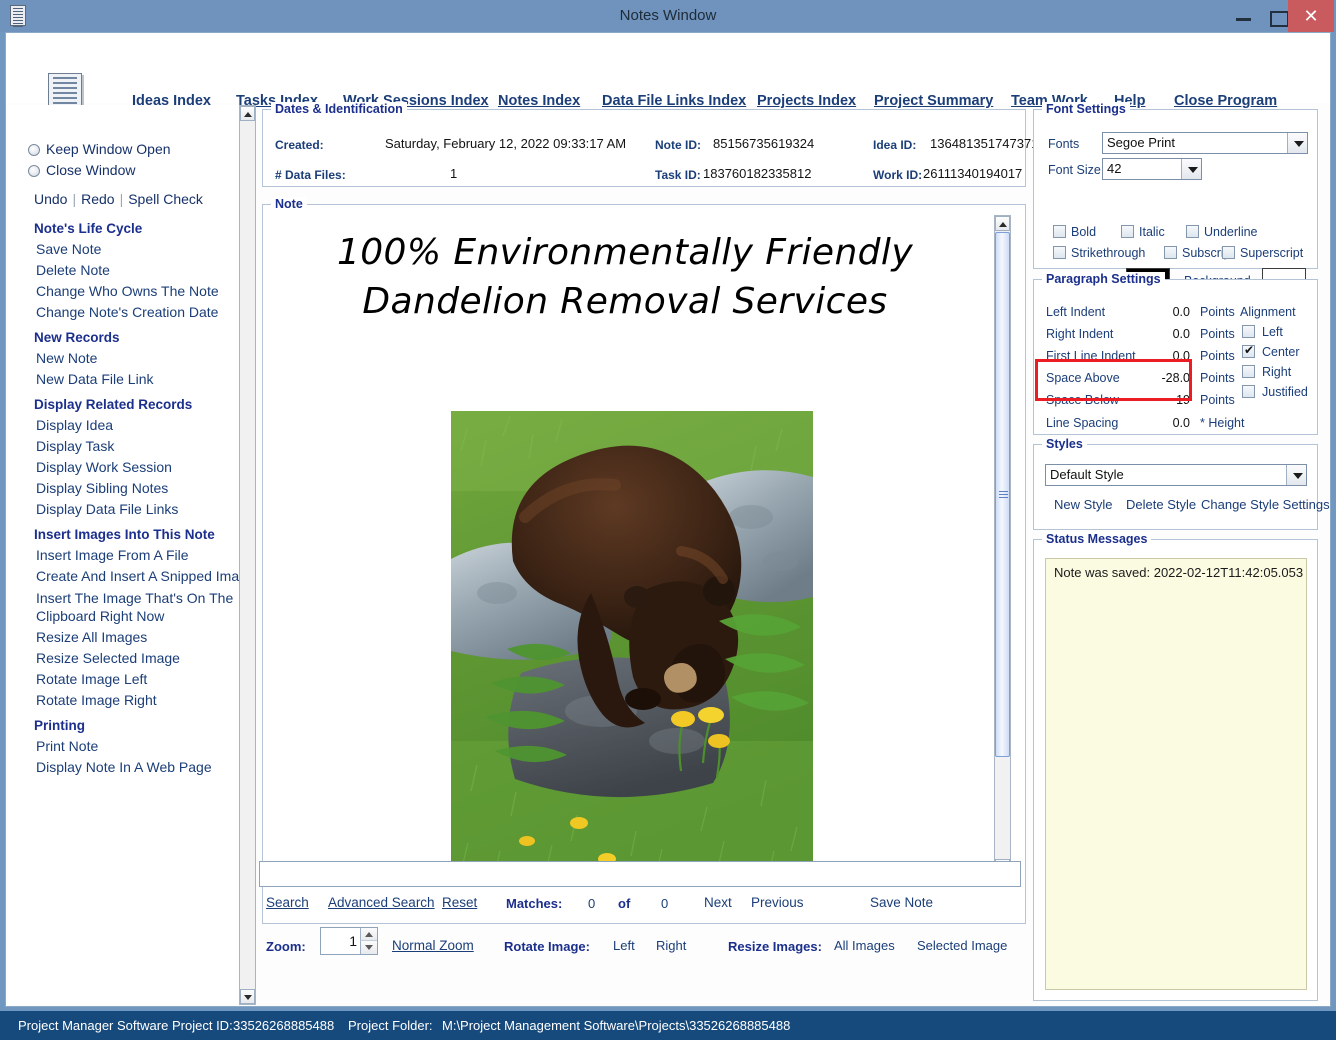  I want to click on nav-item-project-summary: Project Summary, so click(933, 101).